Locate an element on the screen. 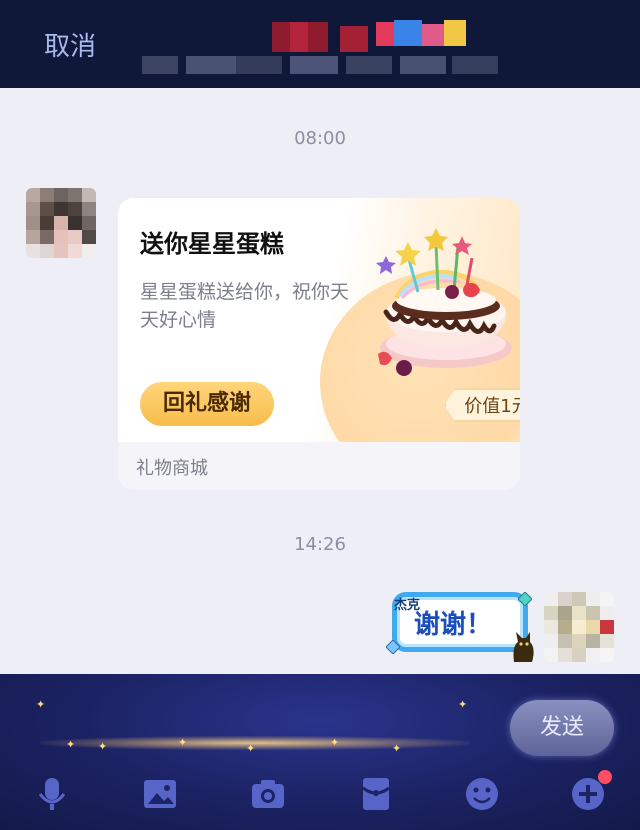 This screenshot has width=640, height=830. timestamp: 08:00 is located at coordinates (320, 138).